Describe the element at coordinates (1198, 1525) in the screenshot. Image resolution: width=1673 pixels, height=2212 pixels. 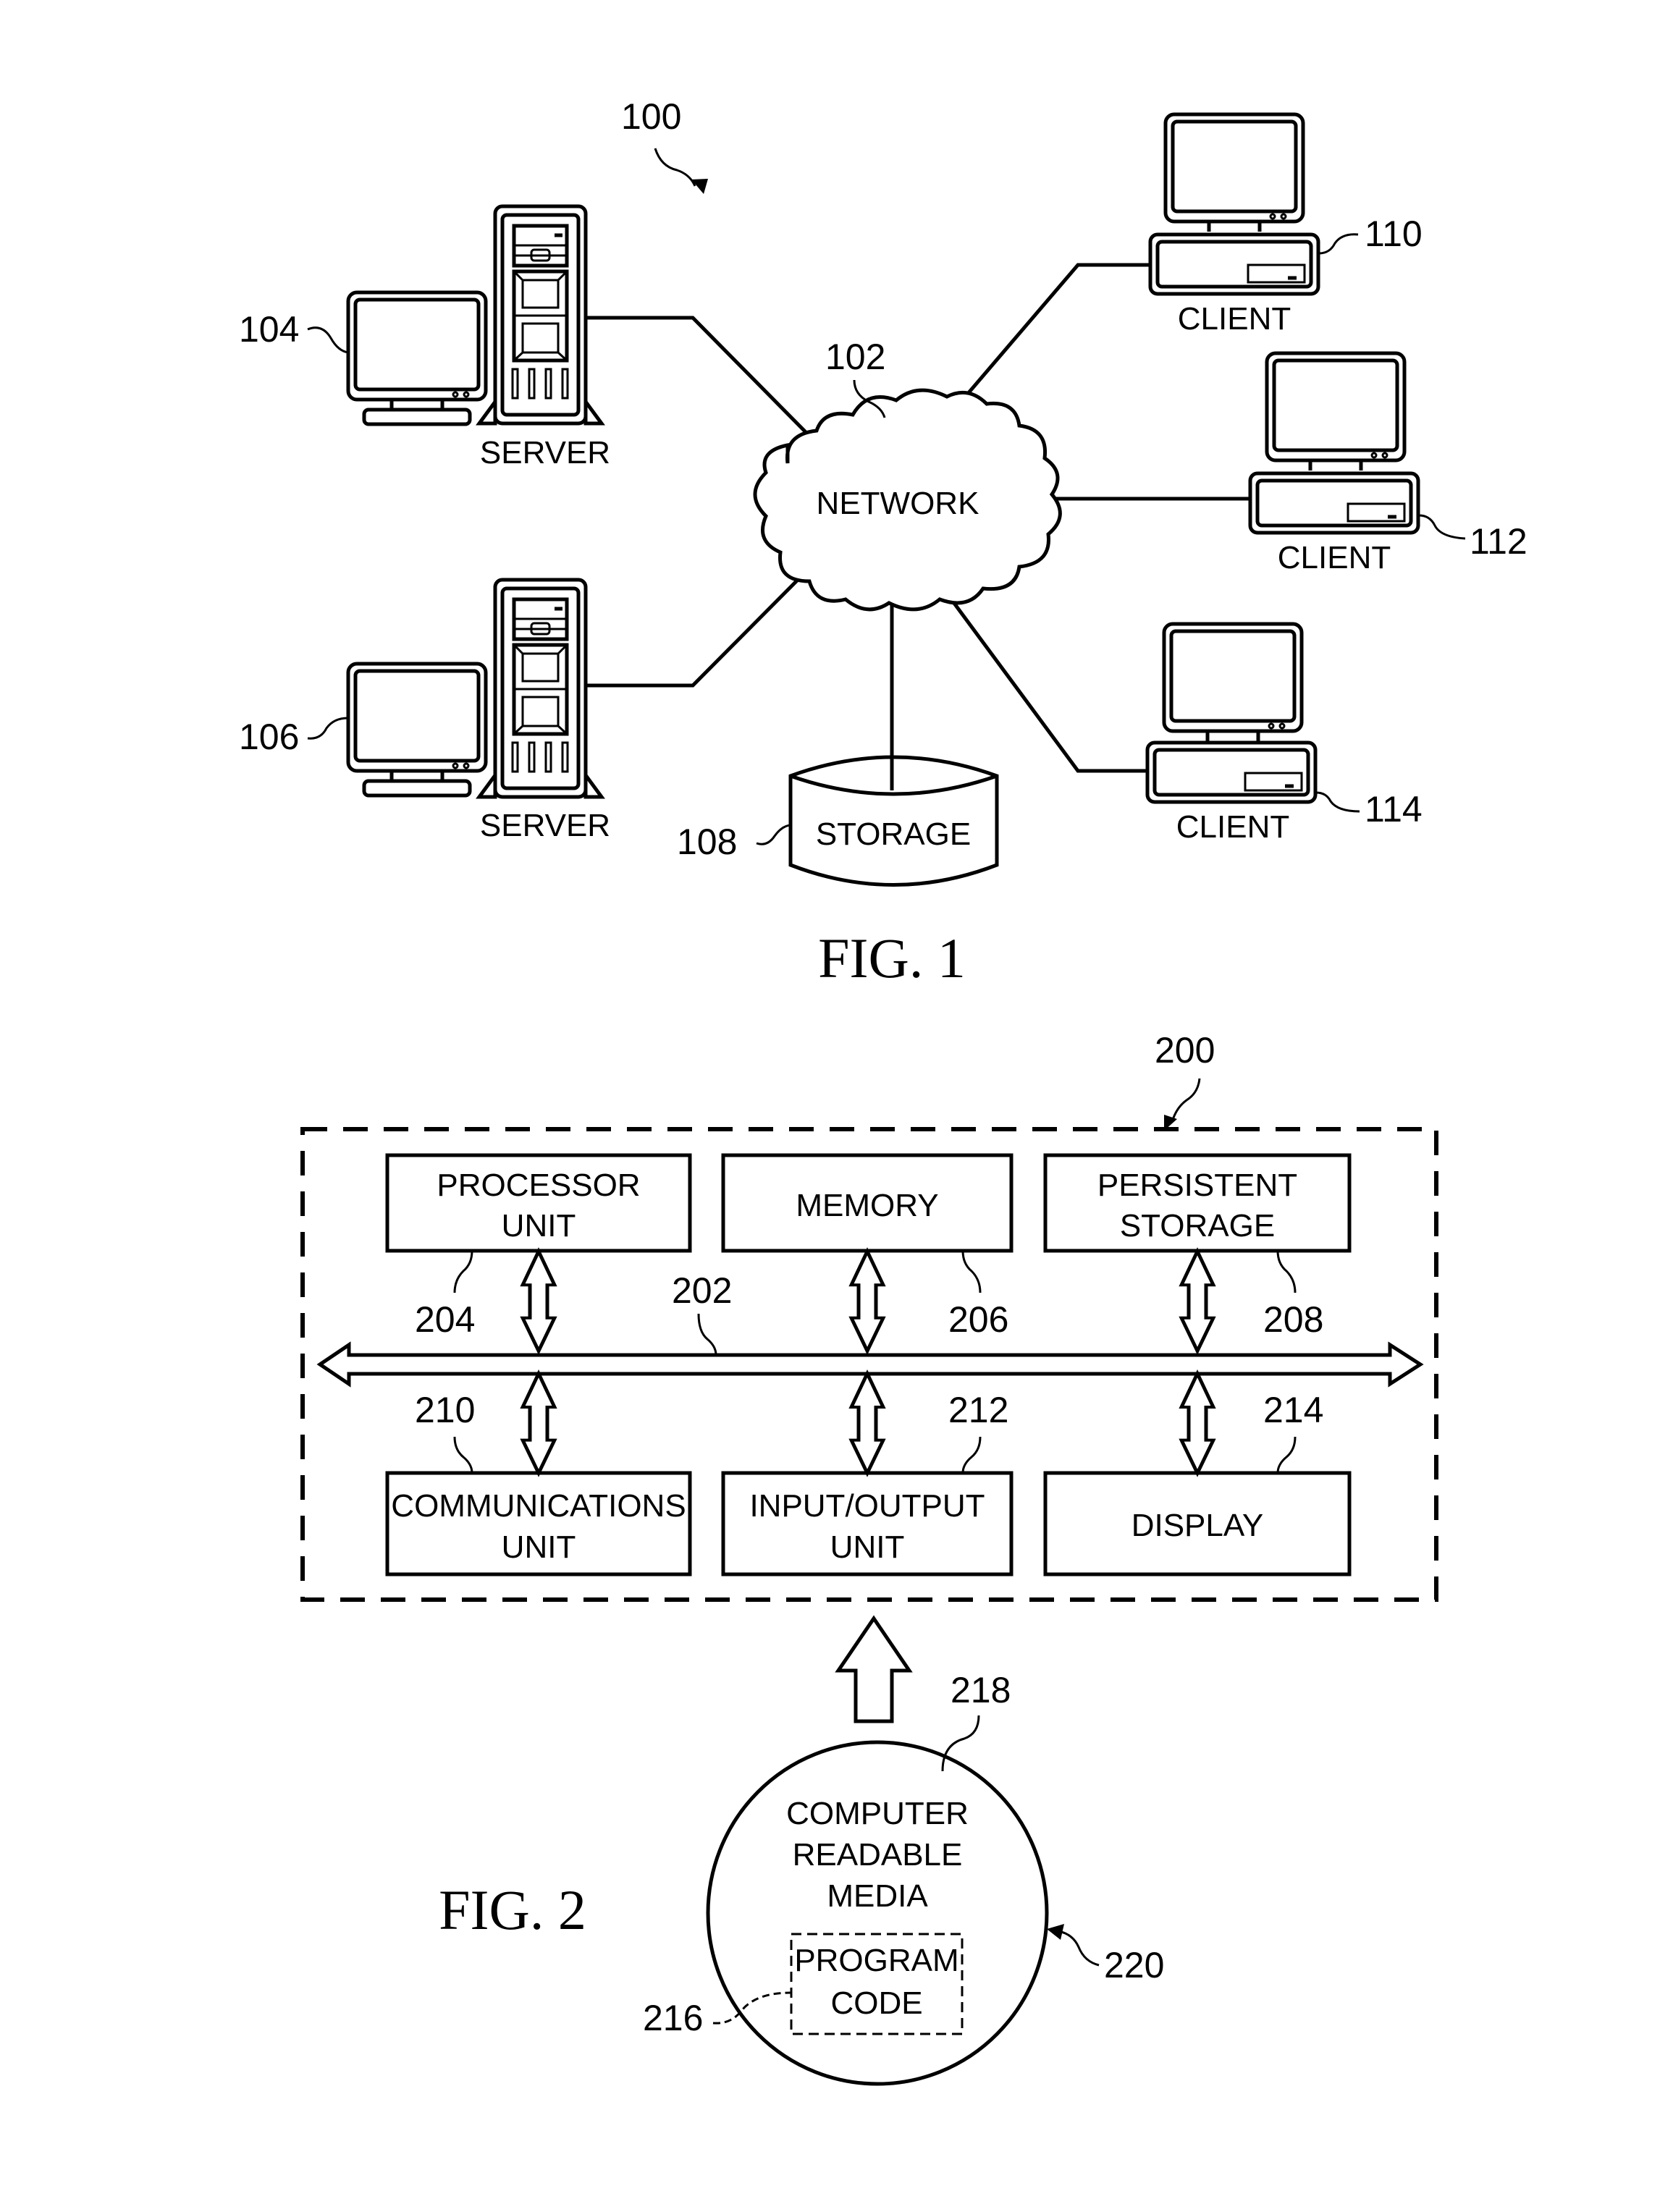
I see `block-line1: DISPLAY` at that location.